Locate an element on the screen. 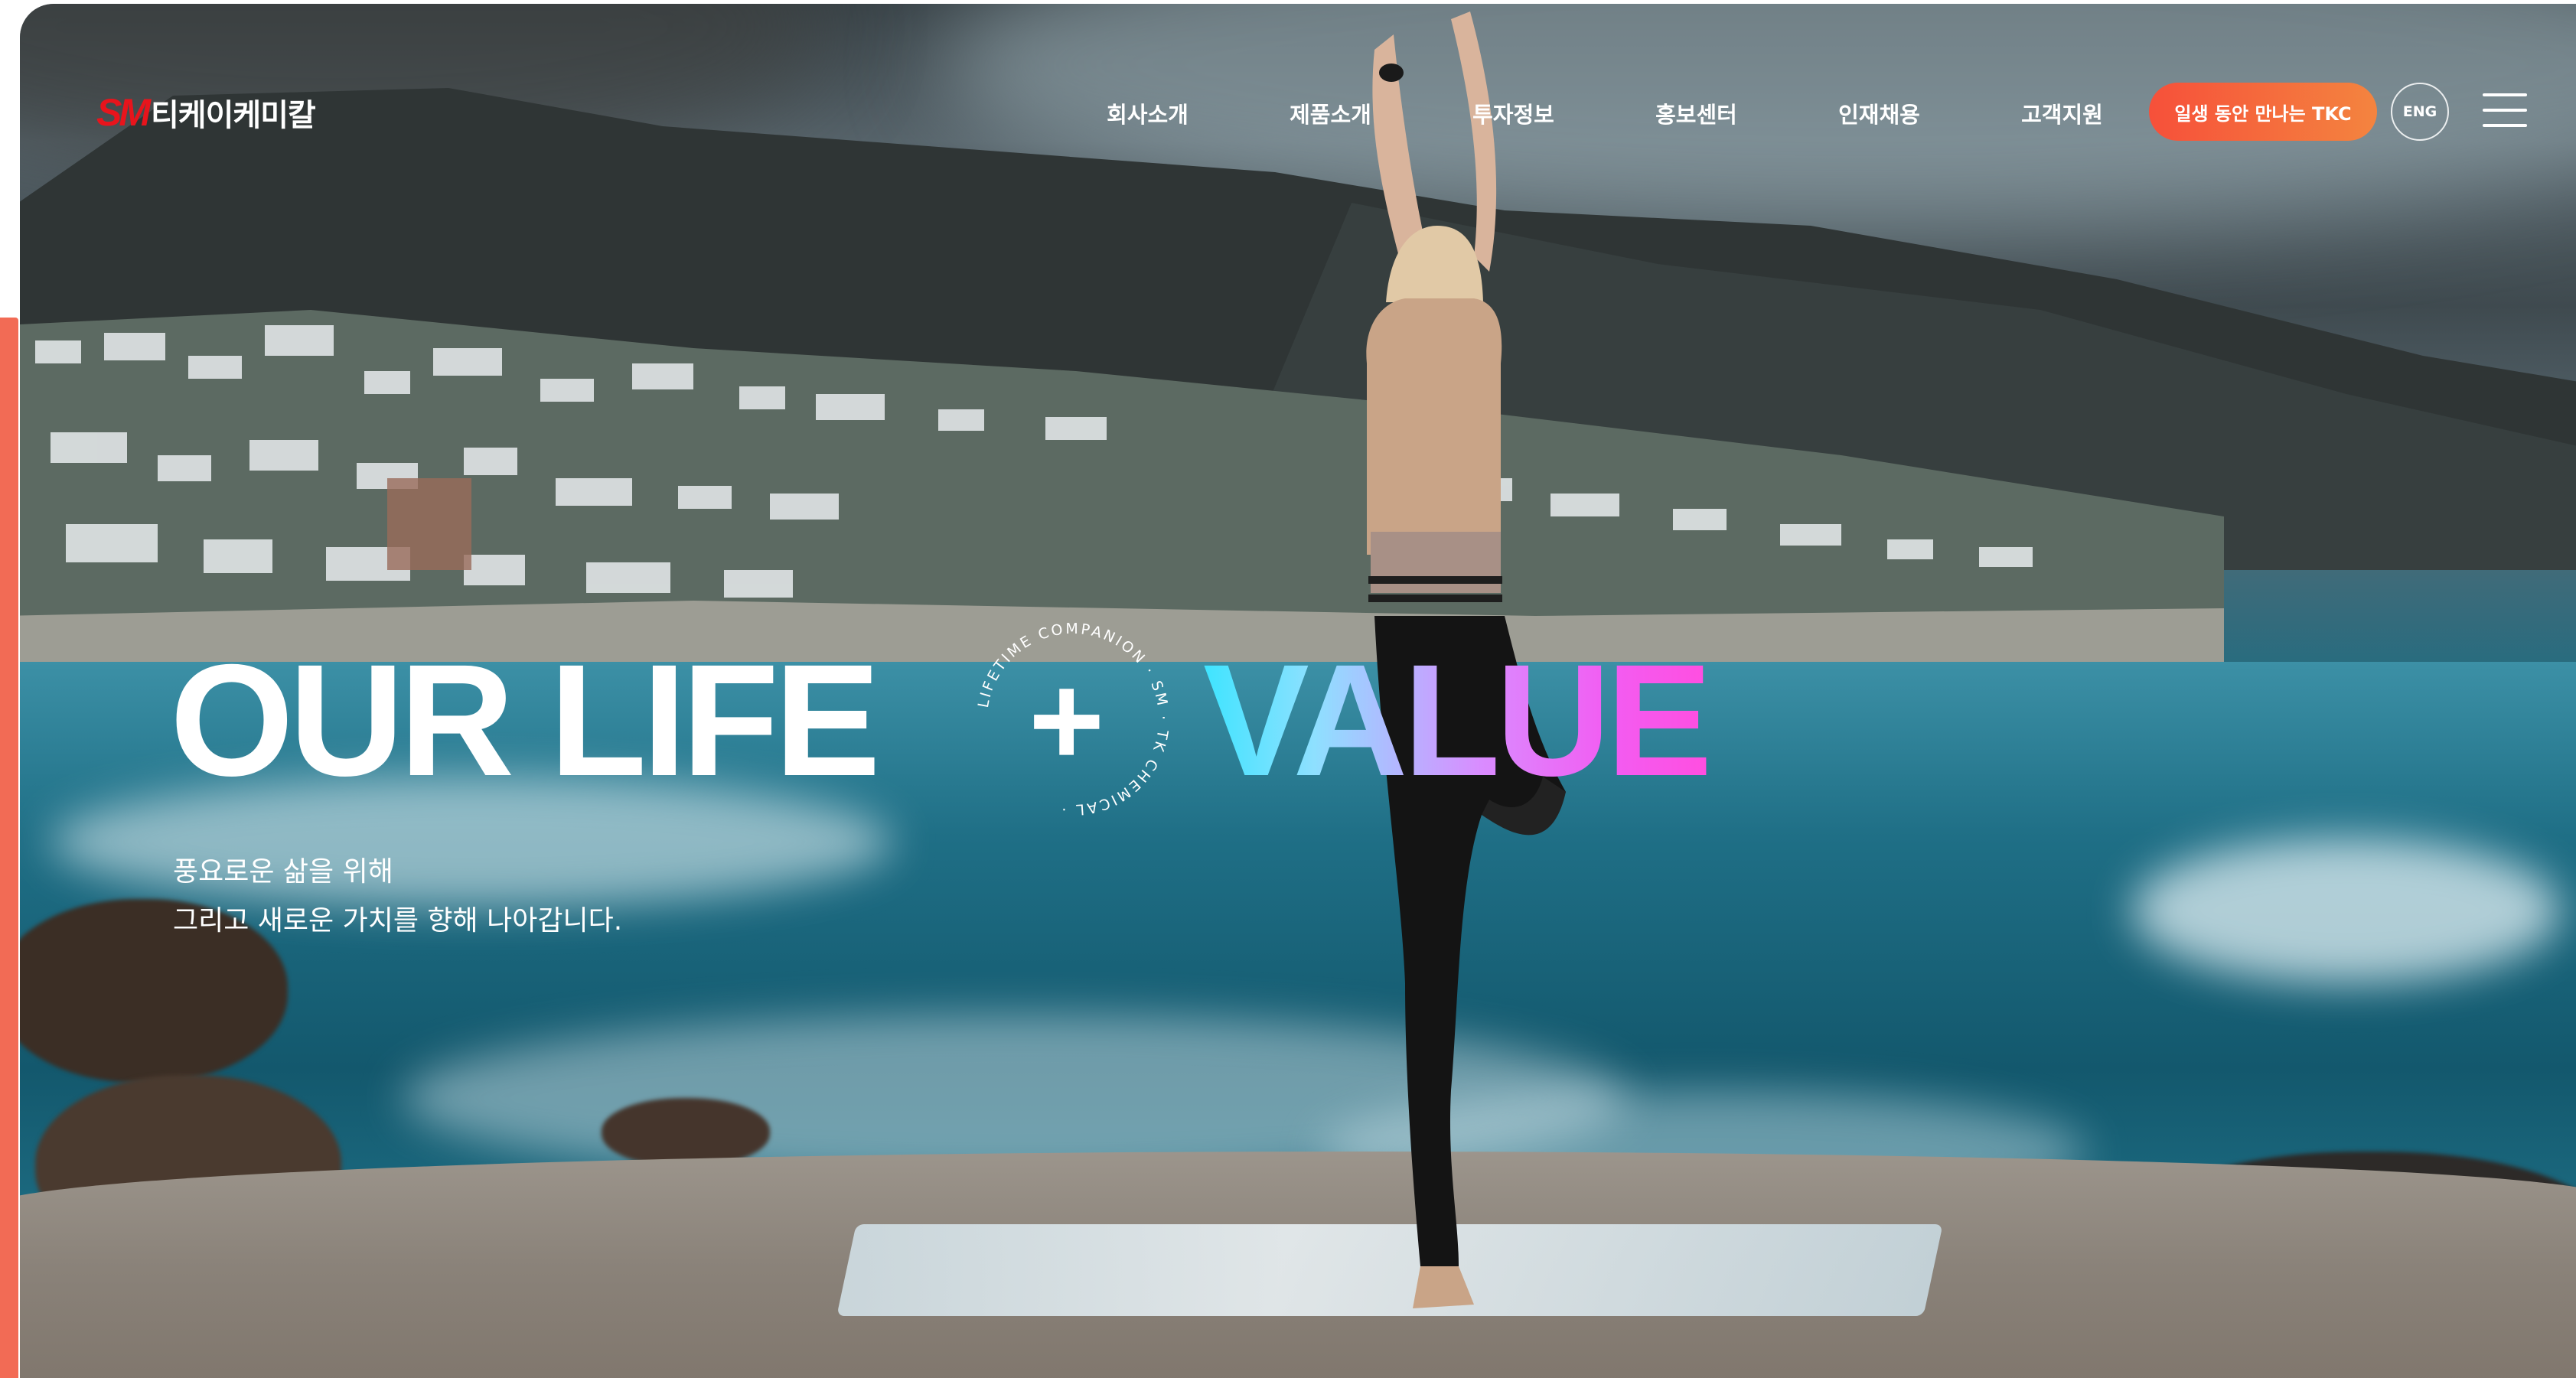  nav-item-support: 고객지원 is located at coordinates (2062, 113).